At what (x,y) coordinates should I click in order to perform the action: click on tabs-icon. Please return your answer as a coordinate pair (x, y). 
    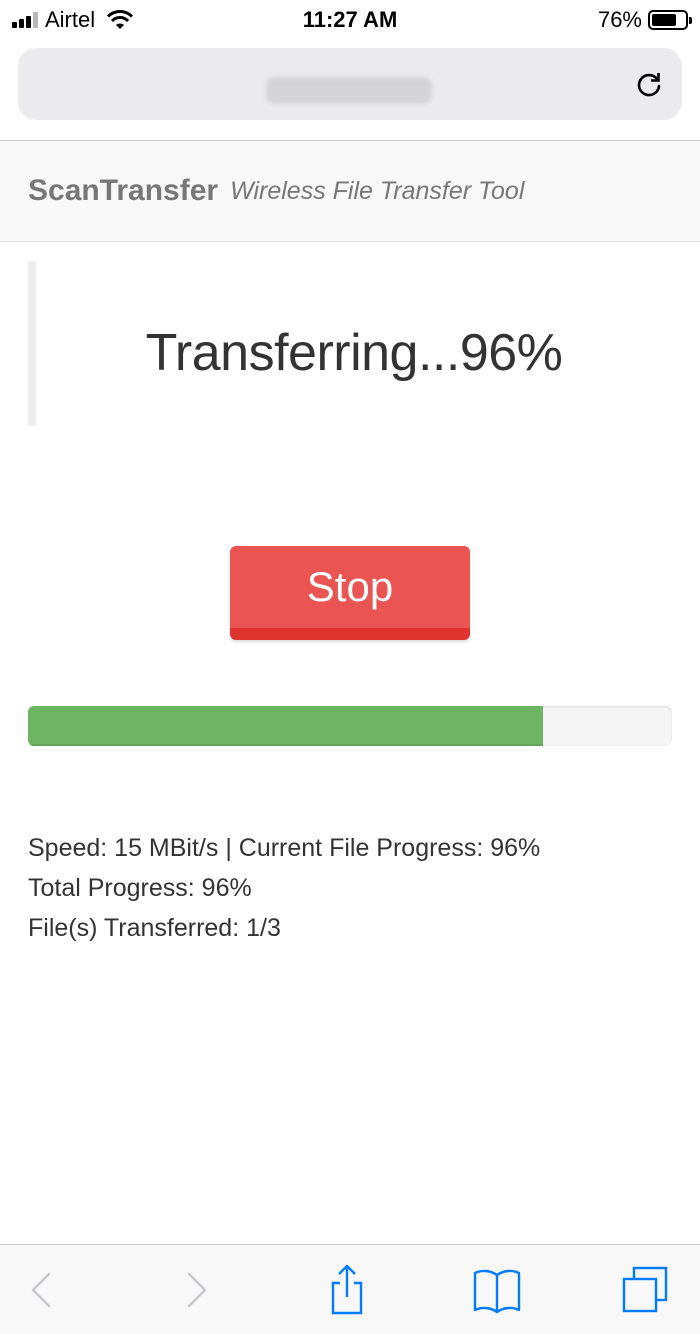
    Looking at the image, I should click on (645, 1290).